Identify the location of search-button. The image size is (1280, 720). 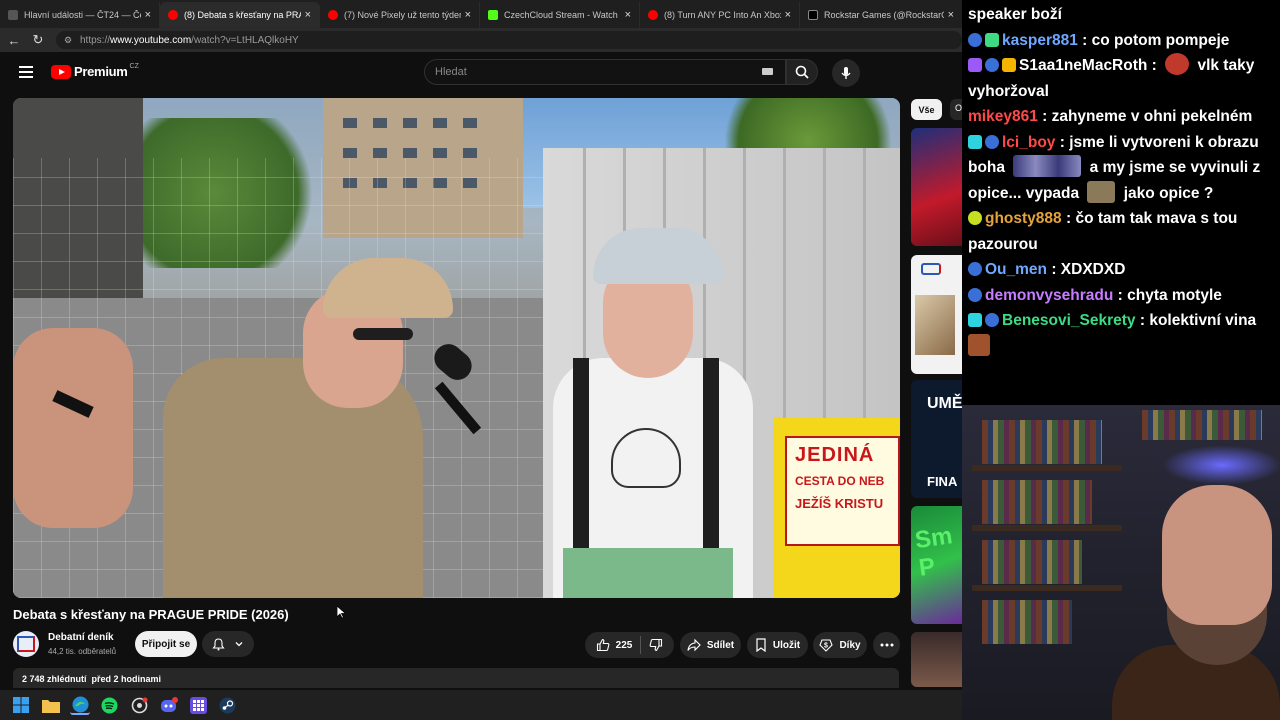
(802, 72).